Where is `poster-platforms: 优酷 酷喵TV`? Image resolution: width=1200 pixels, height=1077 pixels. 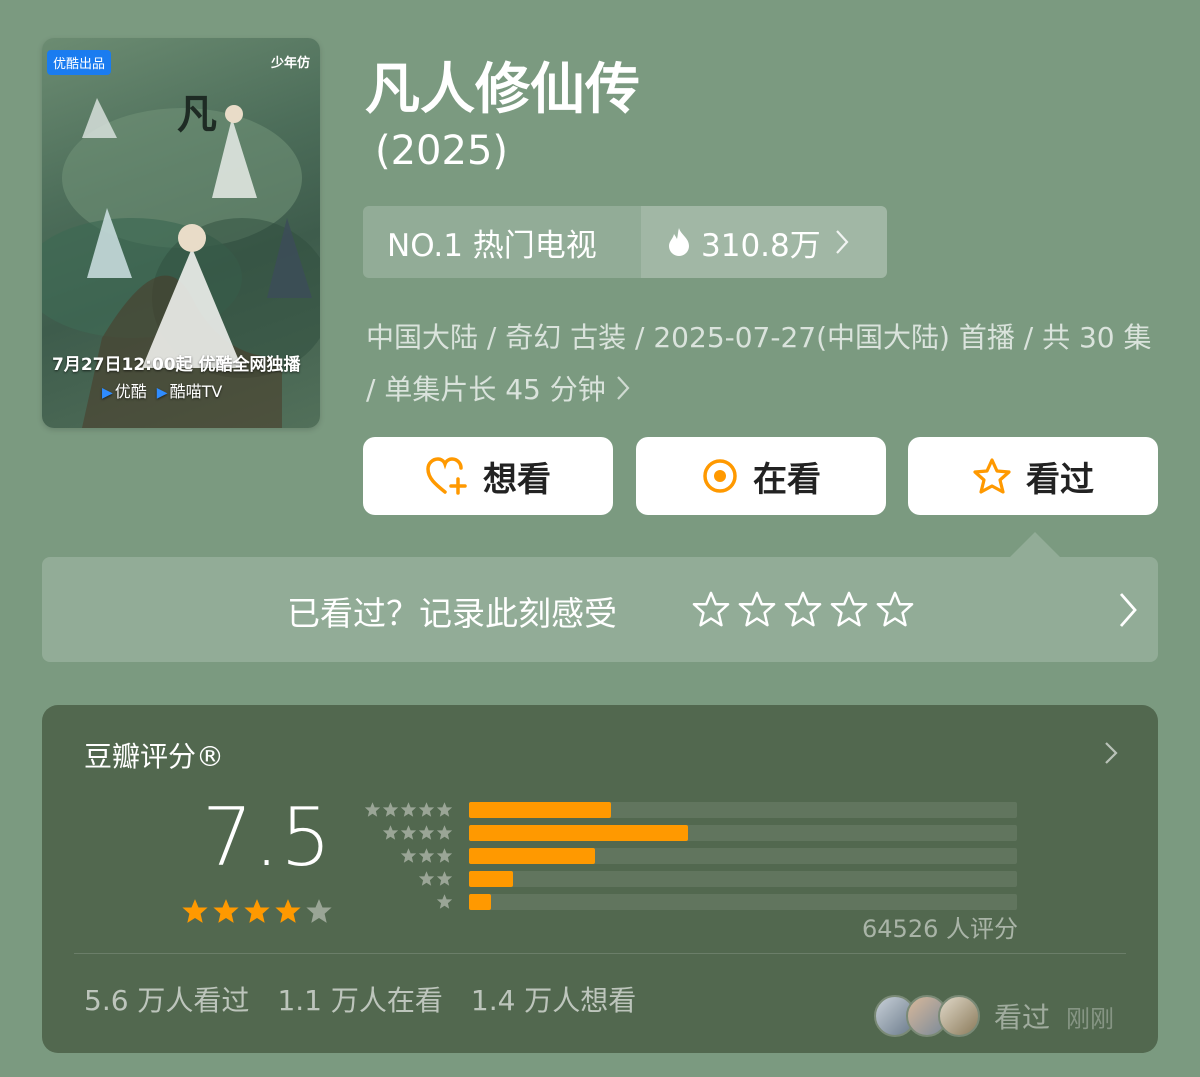 poster-platforms: 优酷 酷喵TV is located at coordinates (162, 390).